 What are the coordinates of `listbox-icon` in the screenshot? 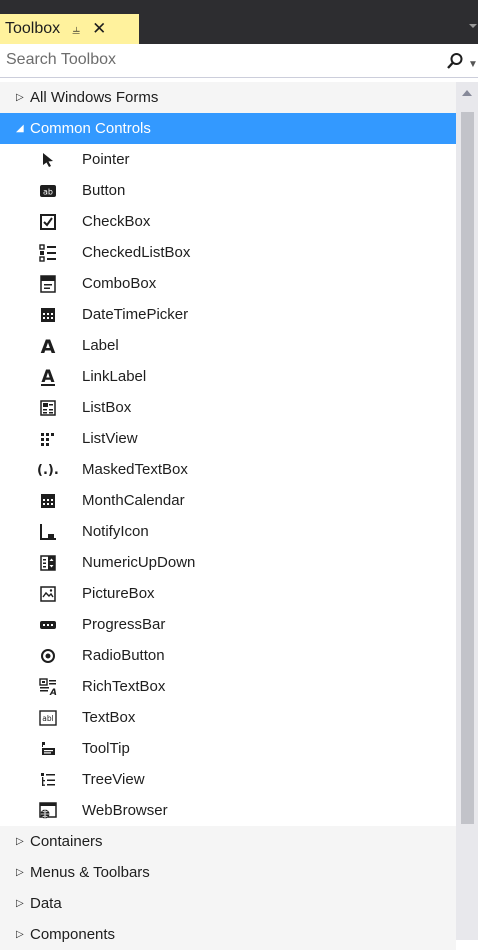 It's located at (48, 408).